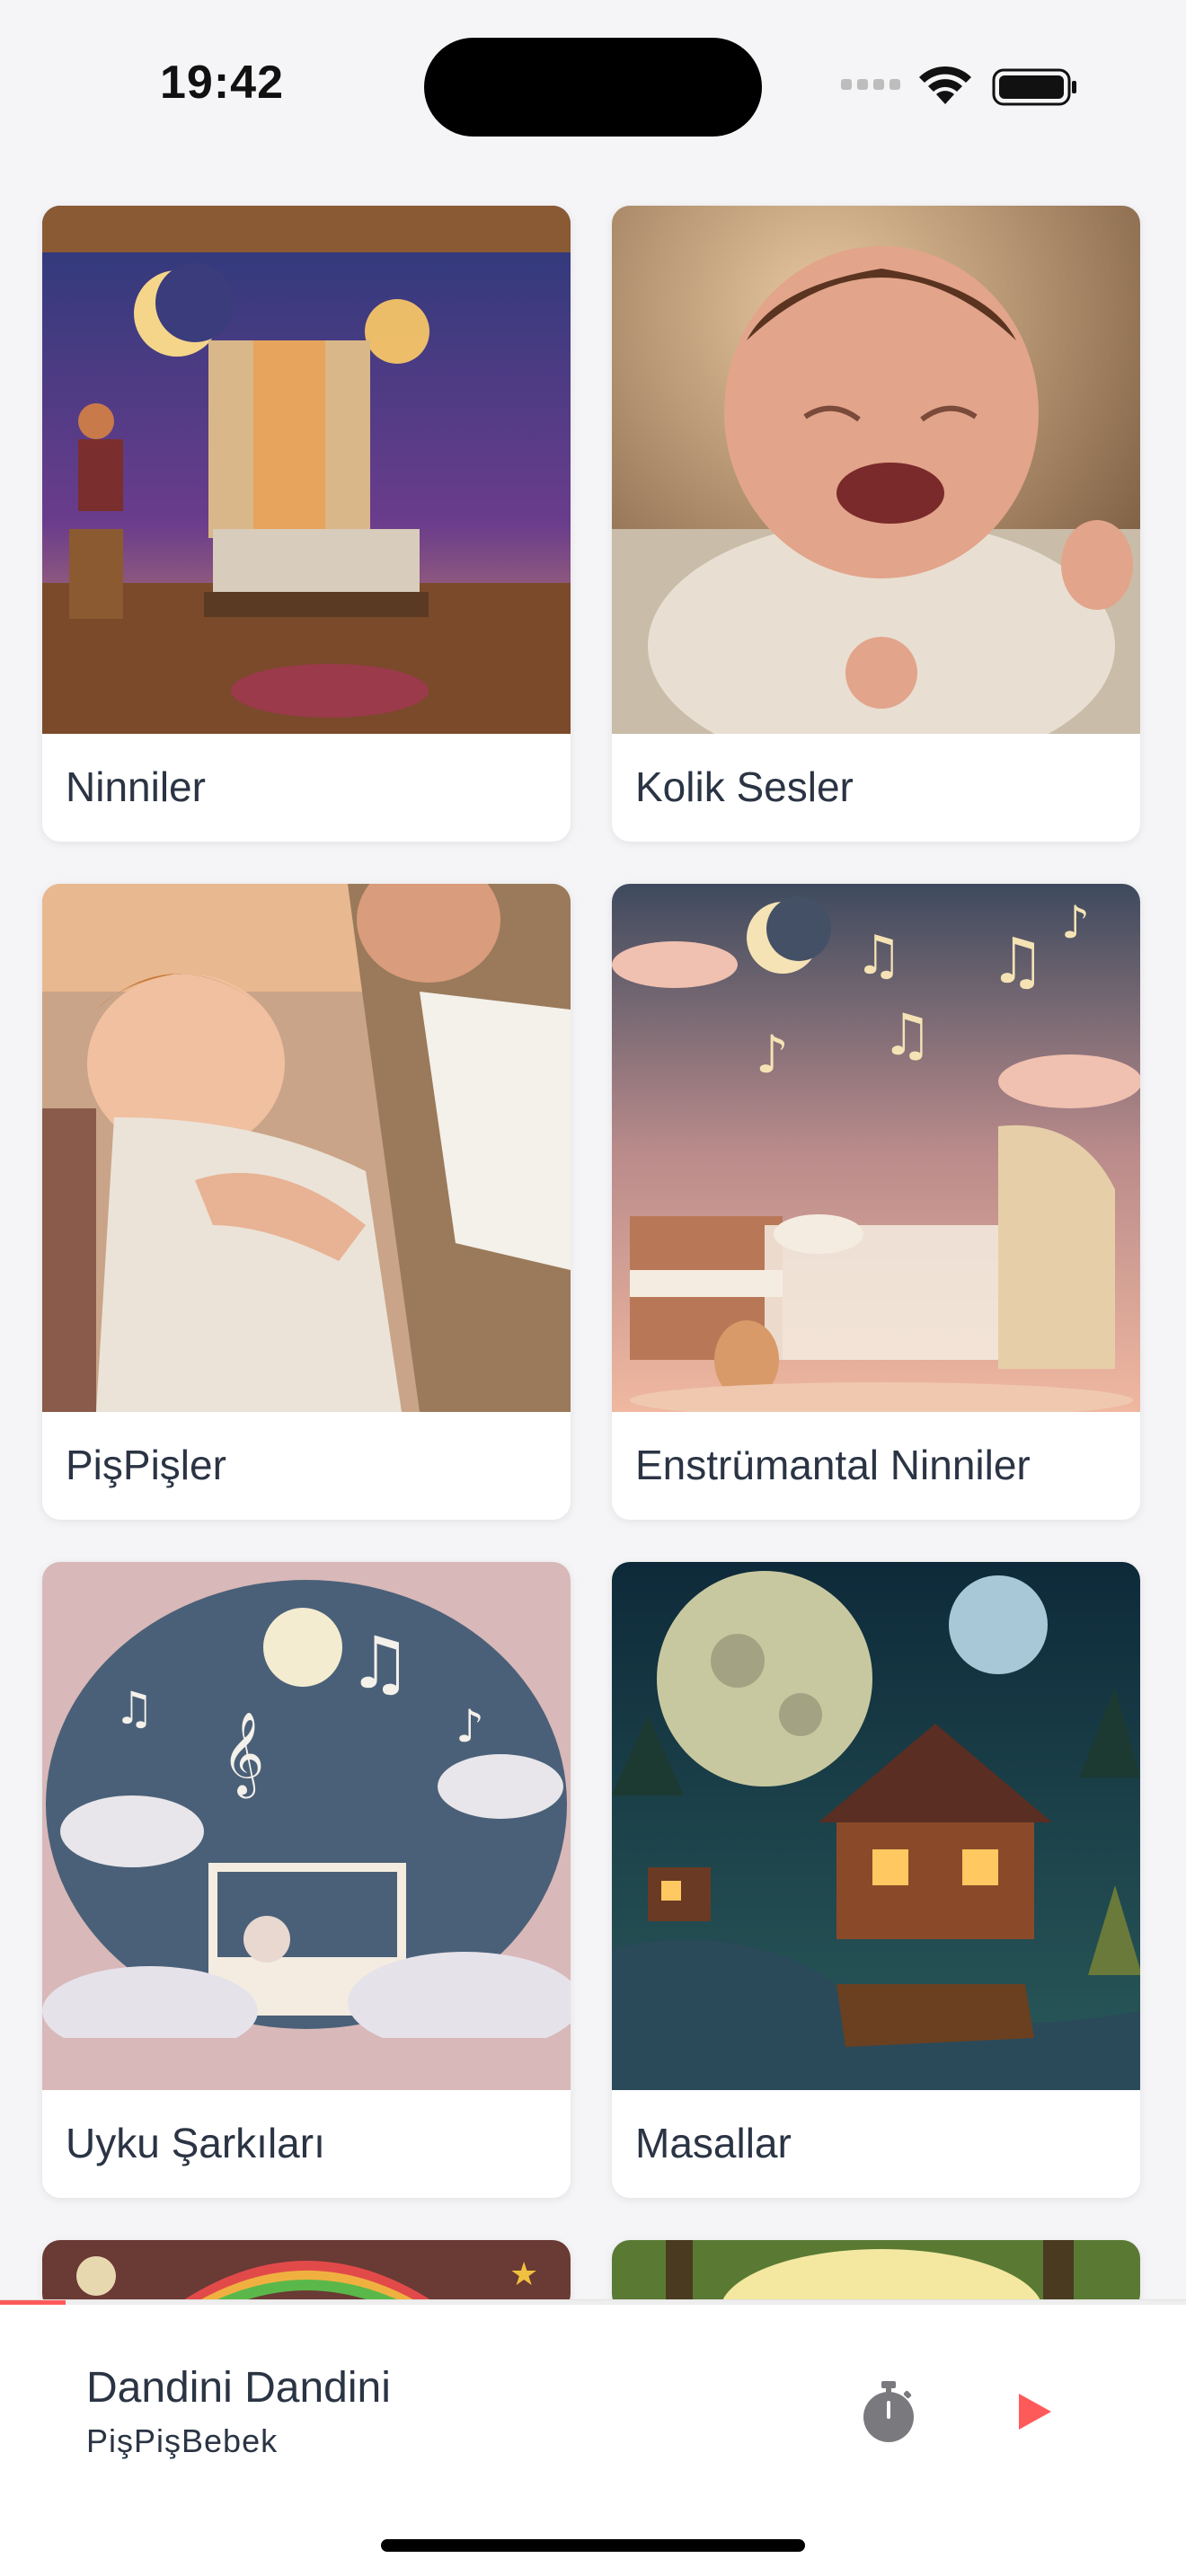 The width and height of the screenshot is (1186, 2576). I want to click on track-title: Dandini Dandini, so click(238, 2388).